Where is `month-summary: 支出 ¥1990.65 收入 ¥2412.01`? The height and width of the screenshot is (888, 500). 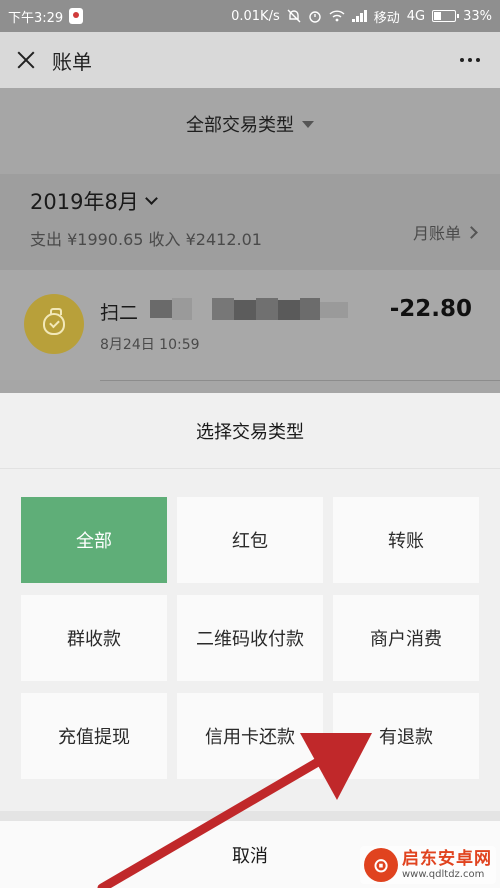 month-summary: 支出 ¥1990.65 收入 ¥2412.01 is located at coordinates (146, 239).